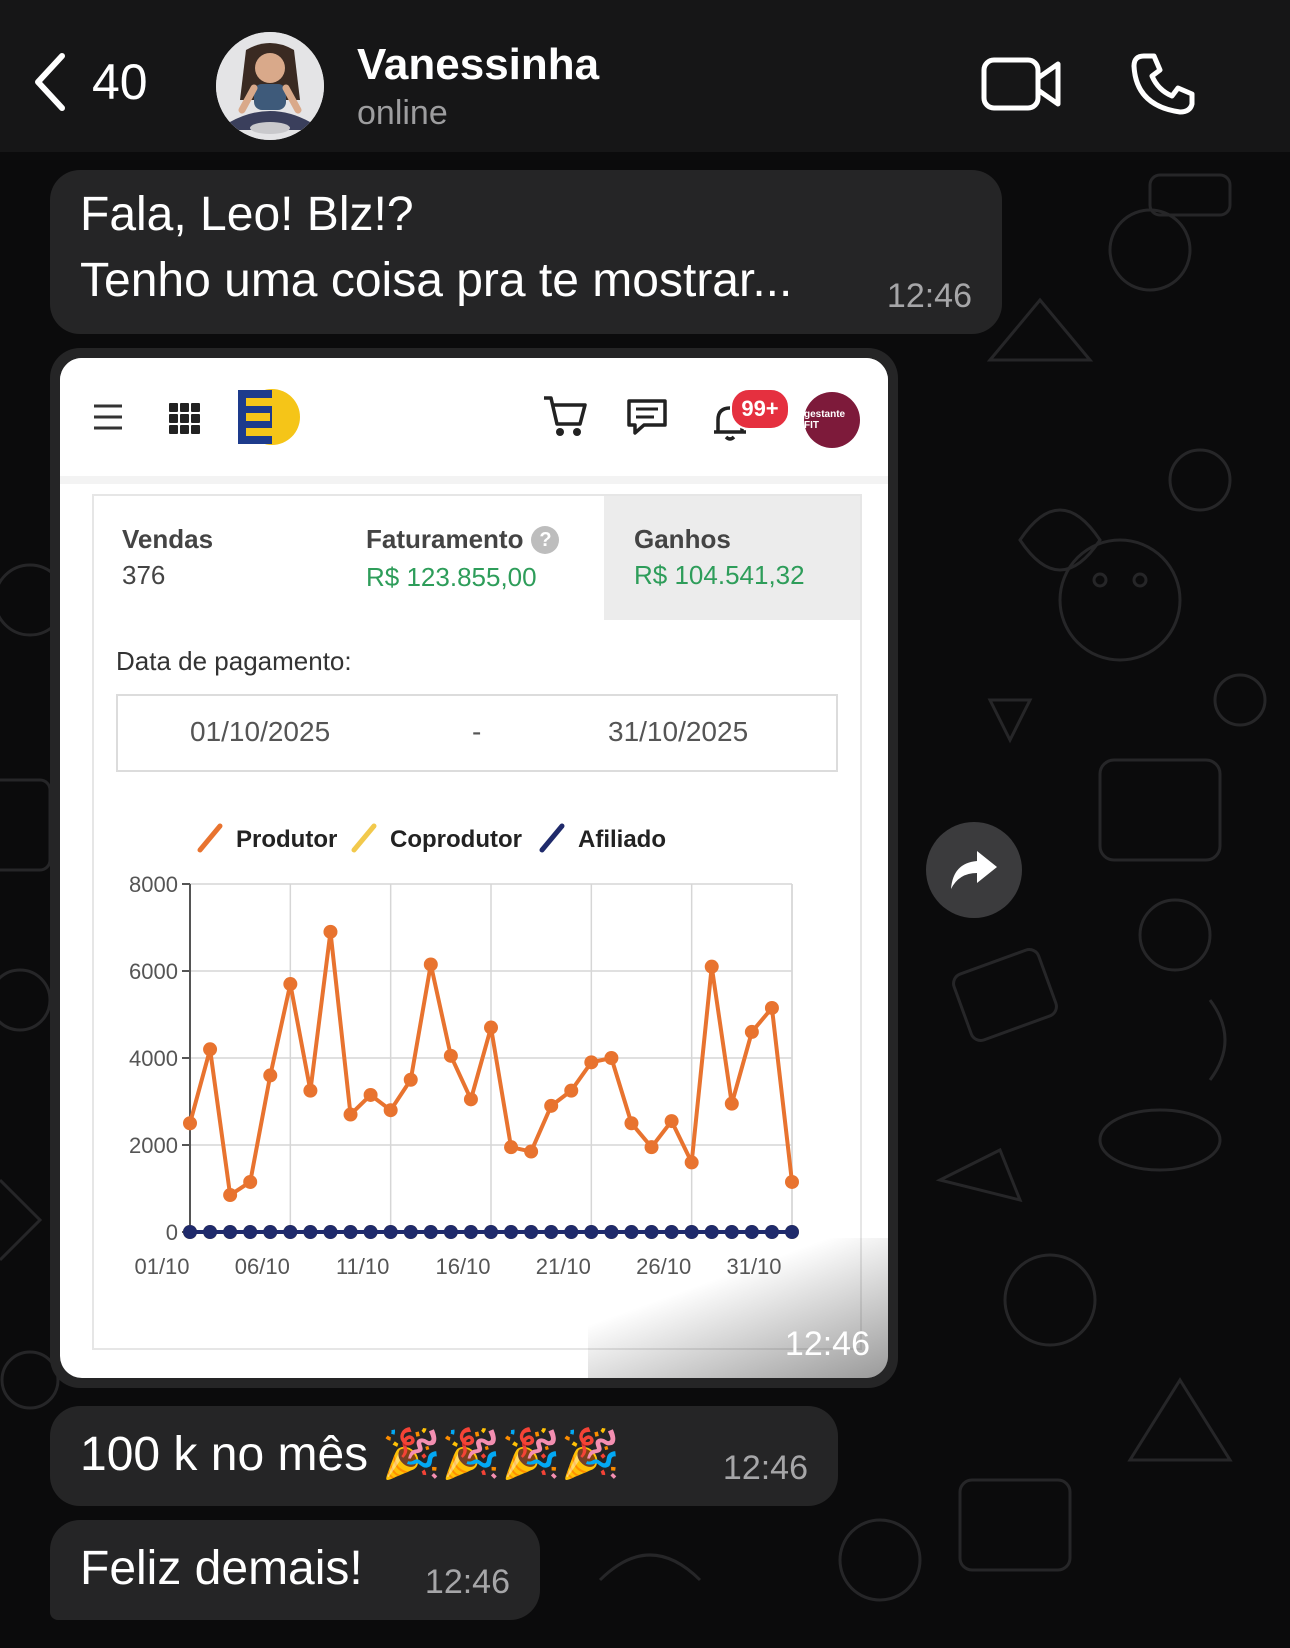 The height and width of the screenshot is (1648, 1290). What do you see at coordinates (478, 65) in the screenshot?
I see `contact-name: Vanessinha` at bounding box center [478, 65].